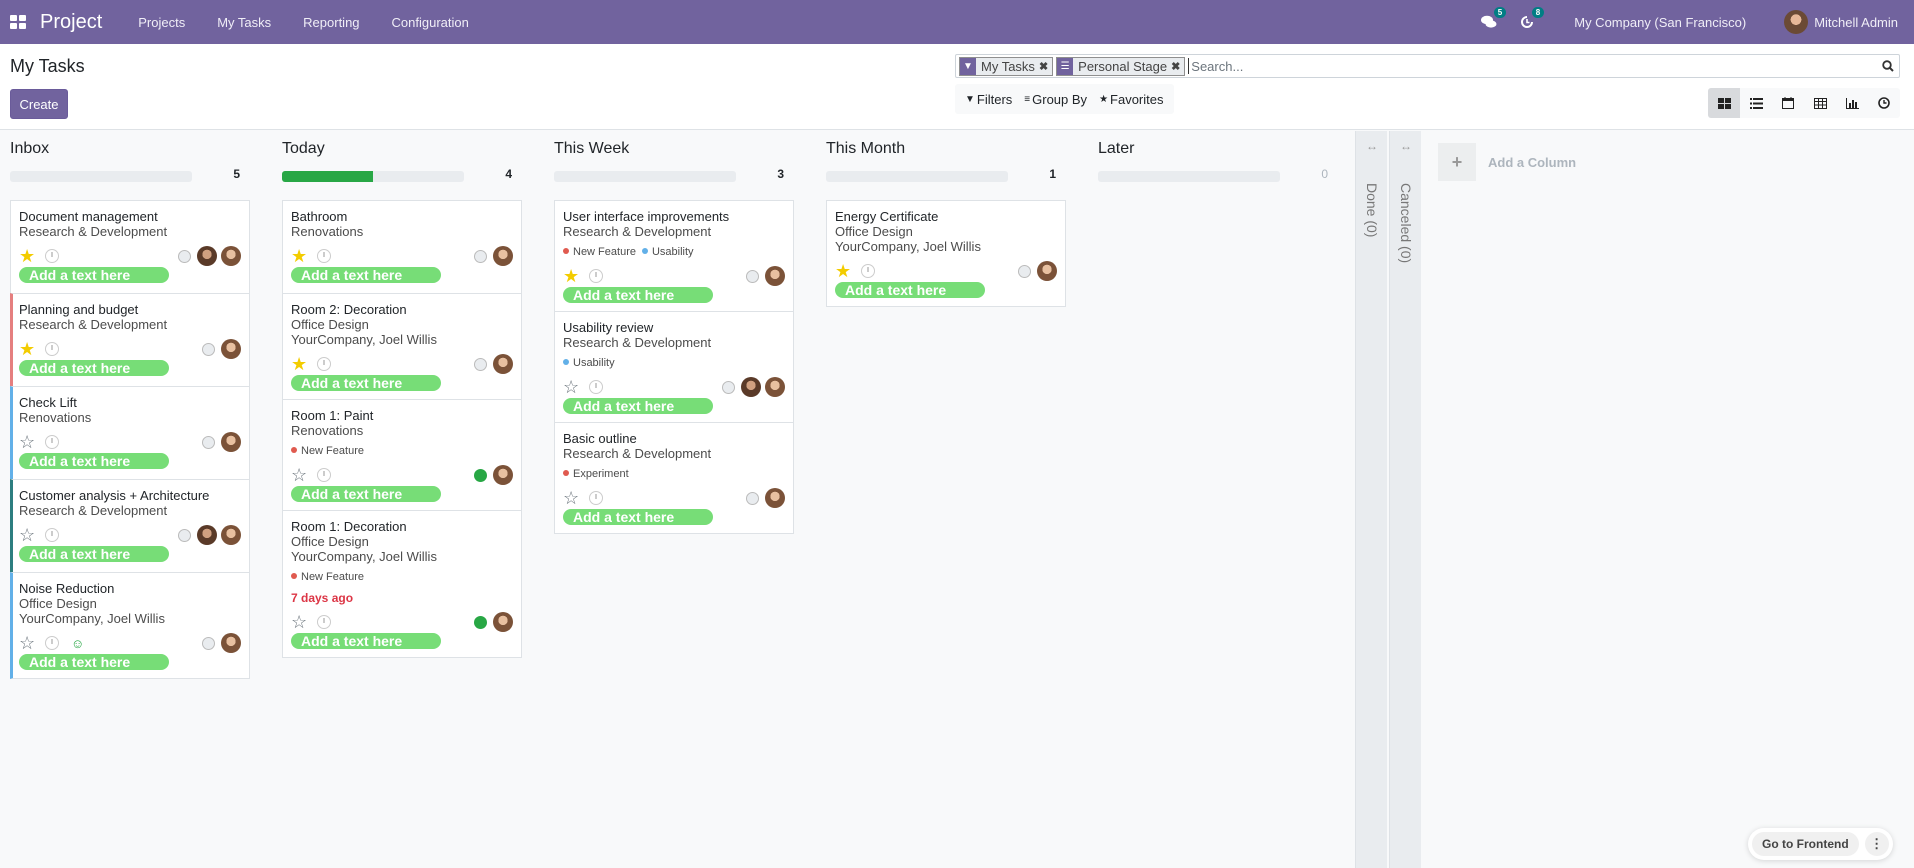 The width and height of the screenshot is (1914, 868). What do you see at coordinates (1852, 103) in the screenshot?
I see `graph-view-button` at bounding box center [1852, 103].